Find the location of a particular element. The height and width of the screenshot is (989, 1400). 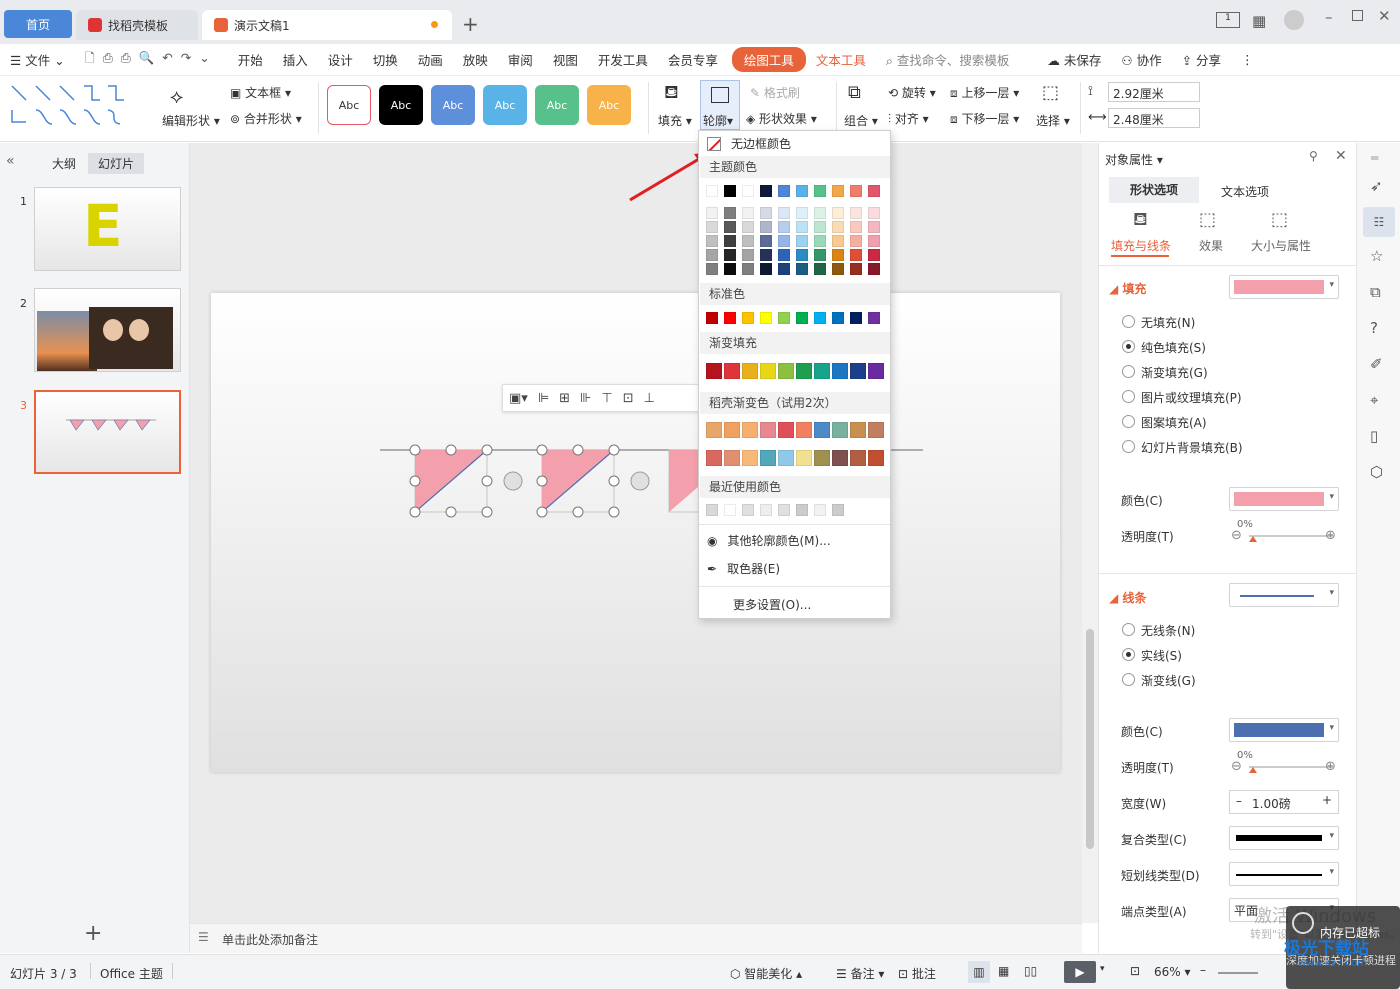

style-preset-6: Abc is located at coordinates (609, 105).